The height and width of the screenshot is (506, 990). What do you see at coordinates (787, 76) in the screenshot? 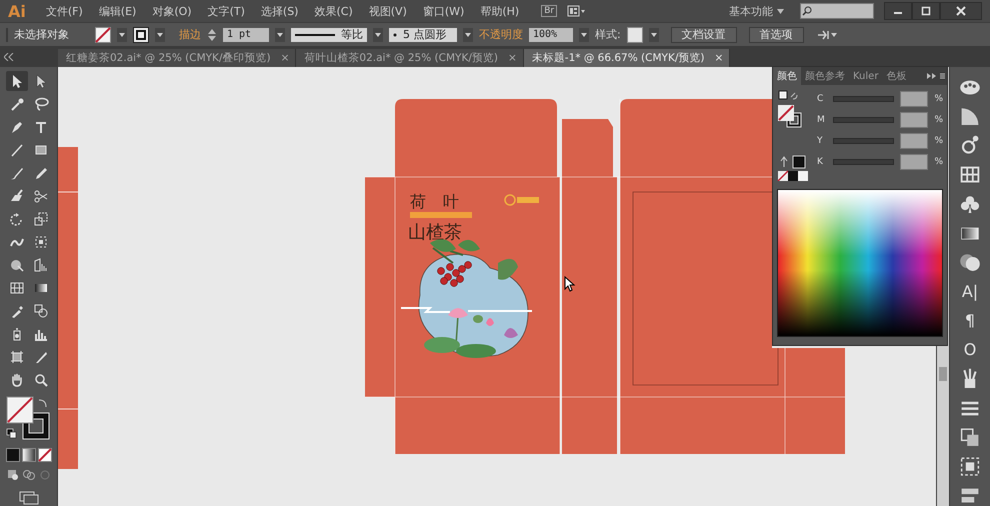
I see `panel-tab: 颜色` at bounding box center [787, 76].